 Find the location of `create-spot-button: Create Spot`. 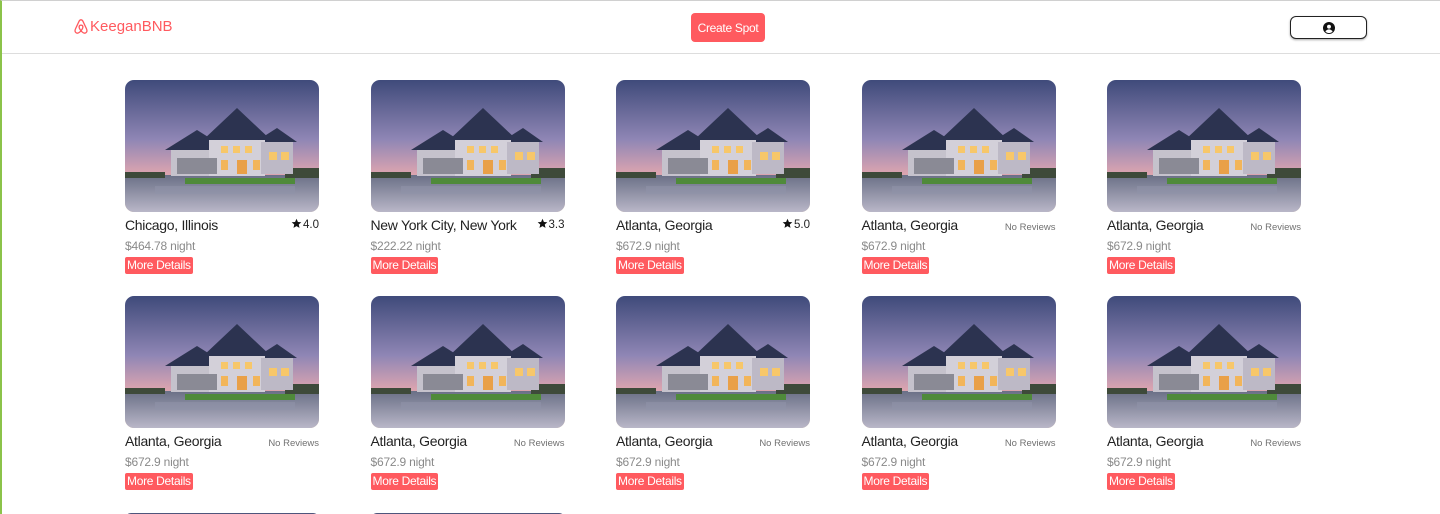

create-spot-button: Create Spot is located at coordinates (728, 27).